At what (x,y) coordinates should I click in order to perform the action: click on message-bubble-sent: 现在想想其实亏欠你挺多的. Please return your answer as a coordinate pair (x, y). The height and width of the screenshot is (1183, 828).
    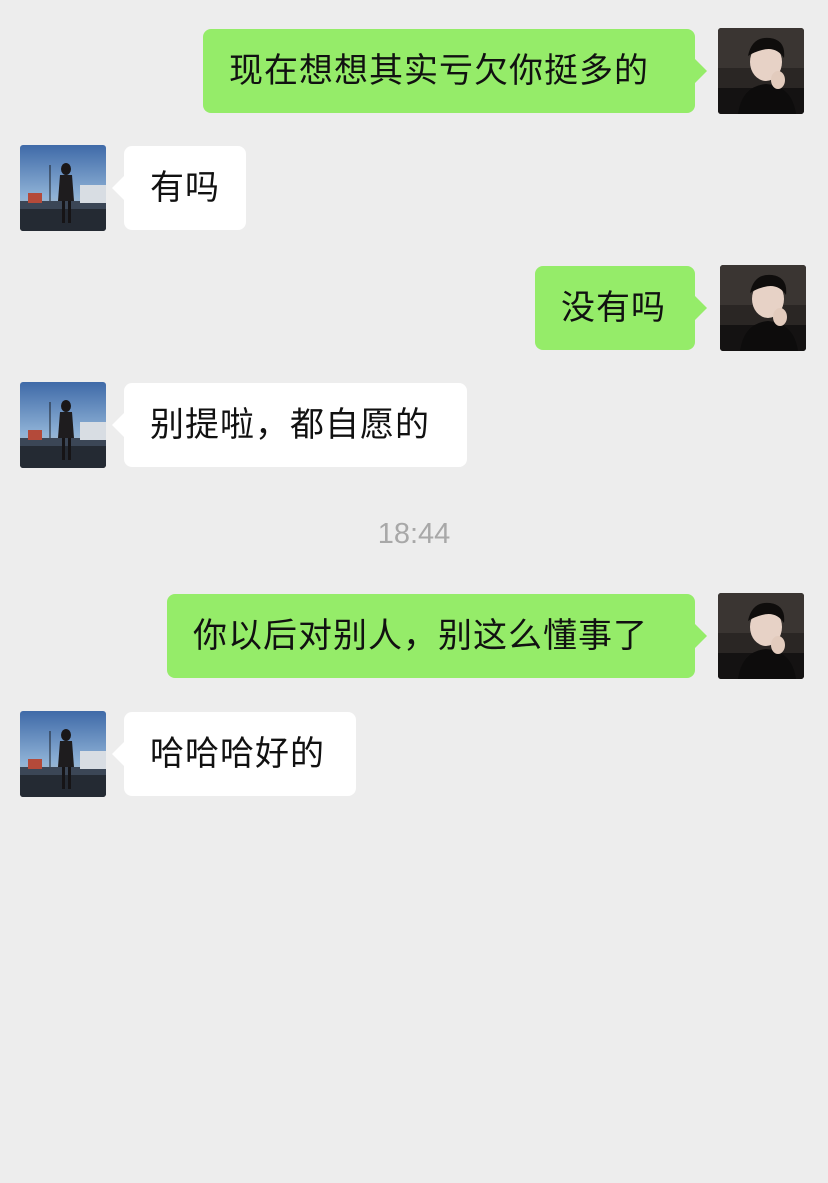
    Looking at the image, I should click on (455, 71).